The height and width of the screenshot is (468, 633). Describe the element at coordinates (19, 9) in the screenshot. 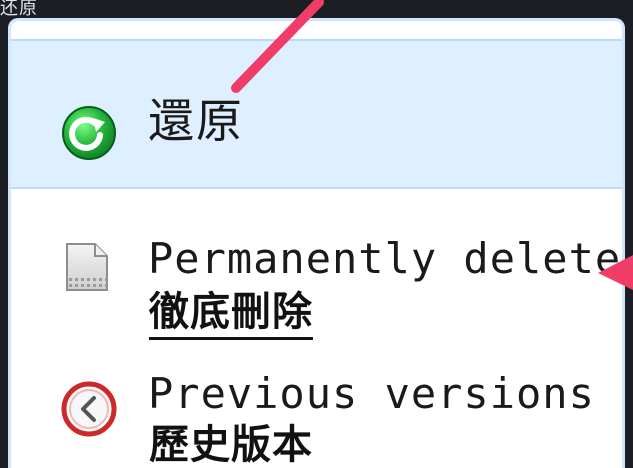

I see `window-title: 还原` at that location.